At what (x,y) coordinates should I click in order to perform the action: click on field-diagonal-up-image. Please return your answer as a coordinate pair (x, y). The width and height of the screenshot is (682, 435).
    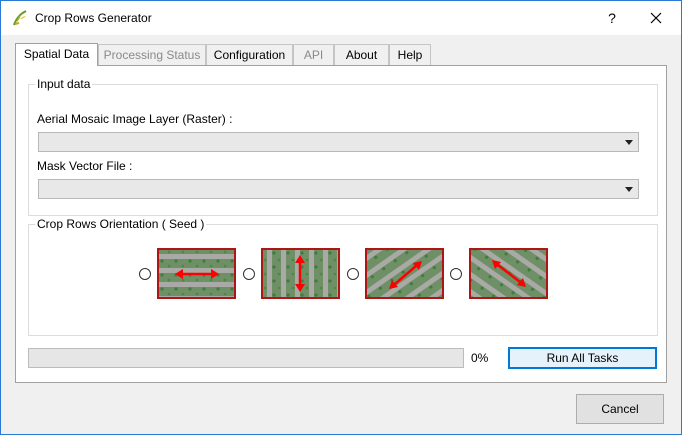
    Looking at the image, I should click on (404, 273).